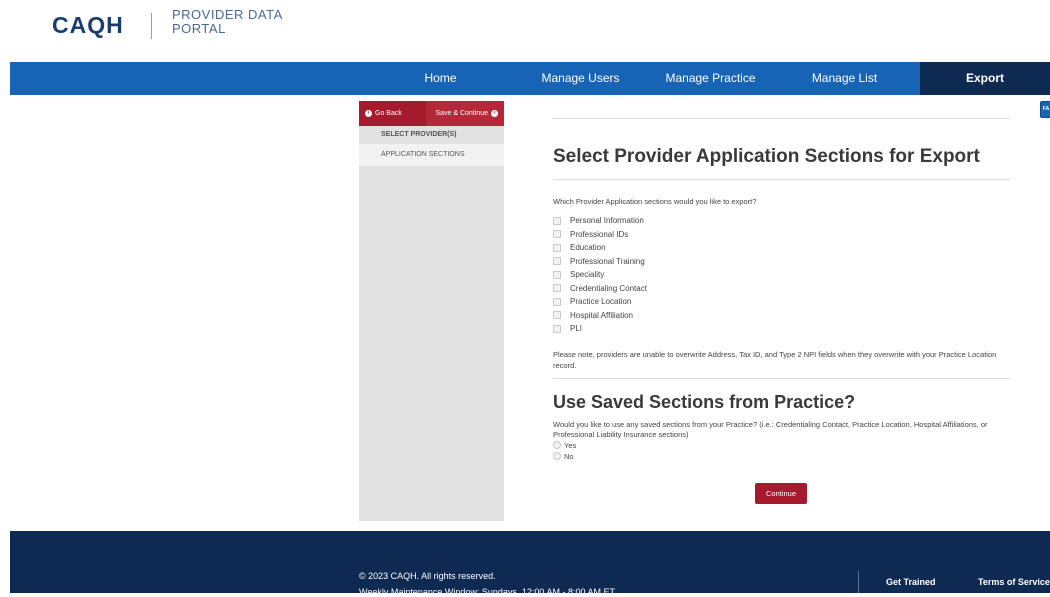 This screenshot has height=597, width=1050. I want to click on top-divider, so click(781, 118).